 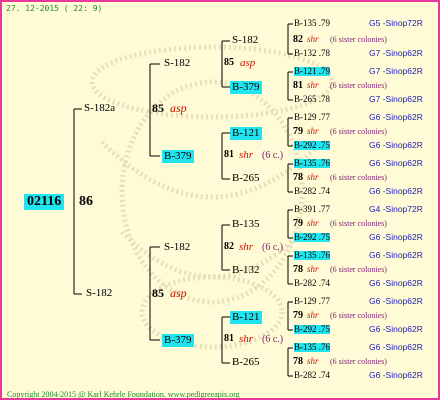 I want to click on gen3-note-4: (6 sister colonies), so click(x=358, y=177).